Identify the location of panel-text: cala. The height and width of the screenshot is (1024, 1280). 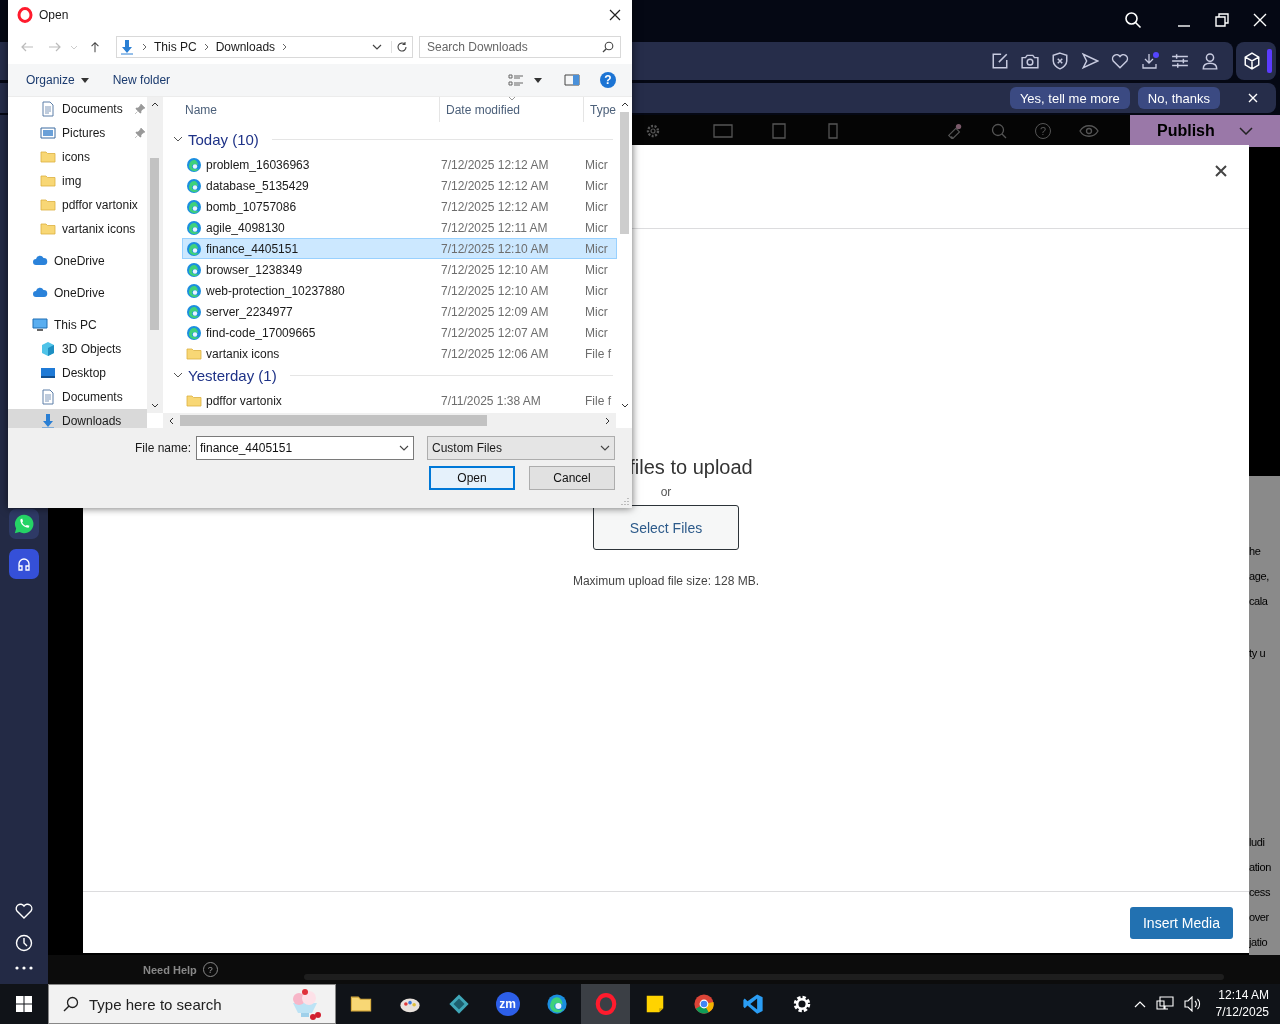
(1259, 601).